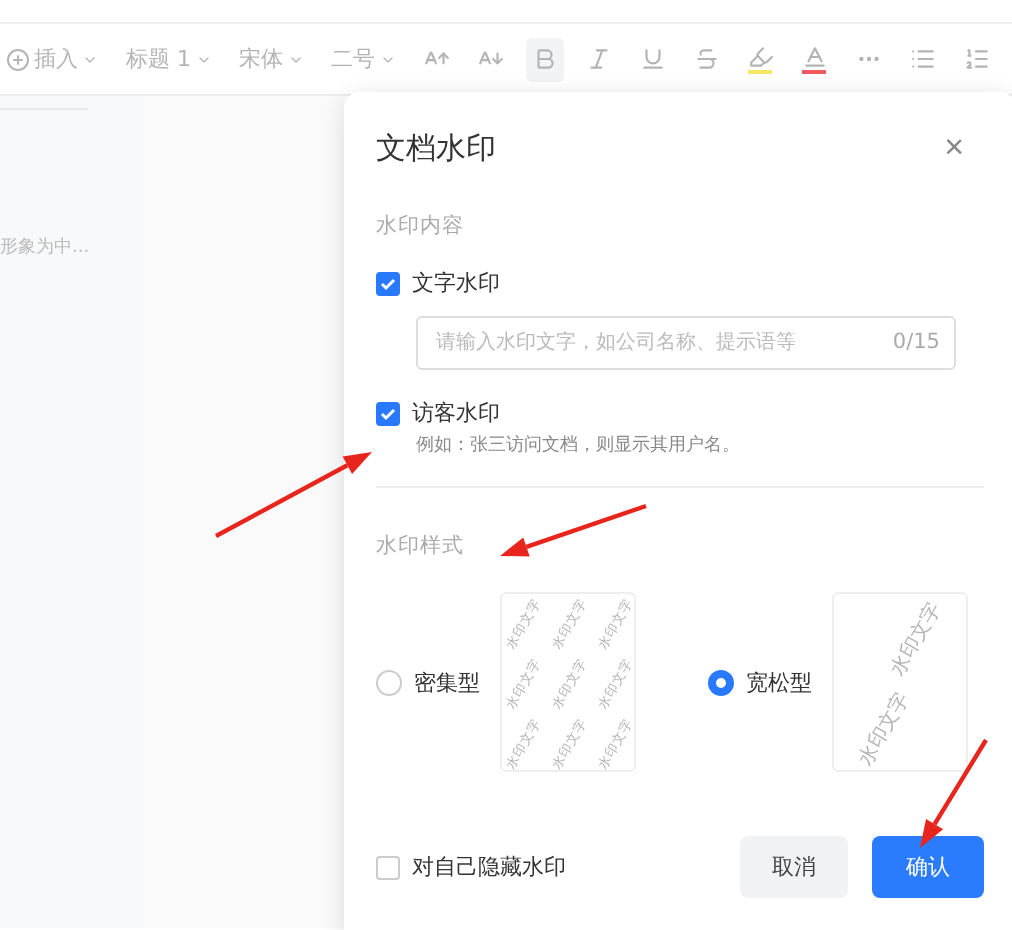 This screenshot has width=1012, height=930. Describe the element at coordinates (456, 413) in the screenshot. I see `checkbox-label: 访客水印` at that location.